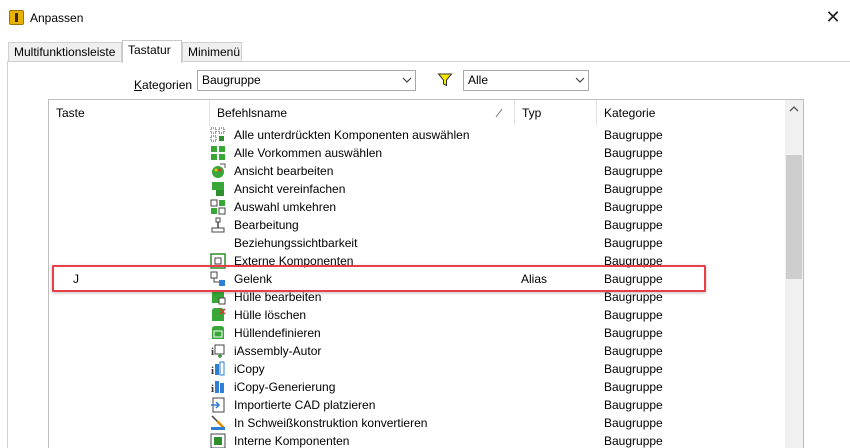  I want to click on table-row: Hülle bearbeiten Baugruppe, so click(417, 297).